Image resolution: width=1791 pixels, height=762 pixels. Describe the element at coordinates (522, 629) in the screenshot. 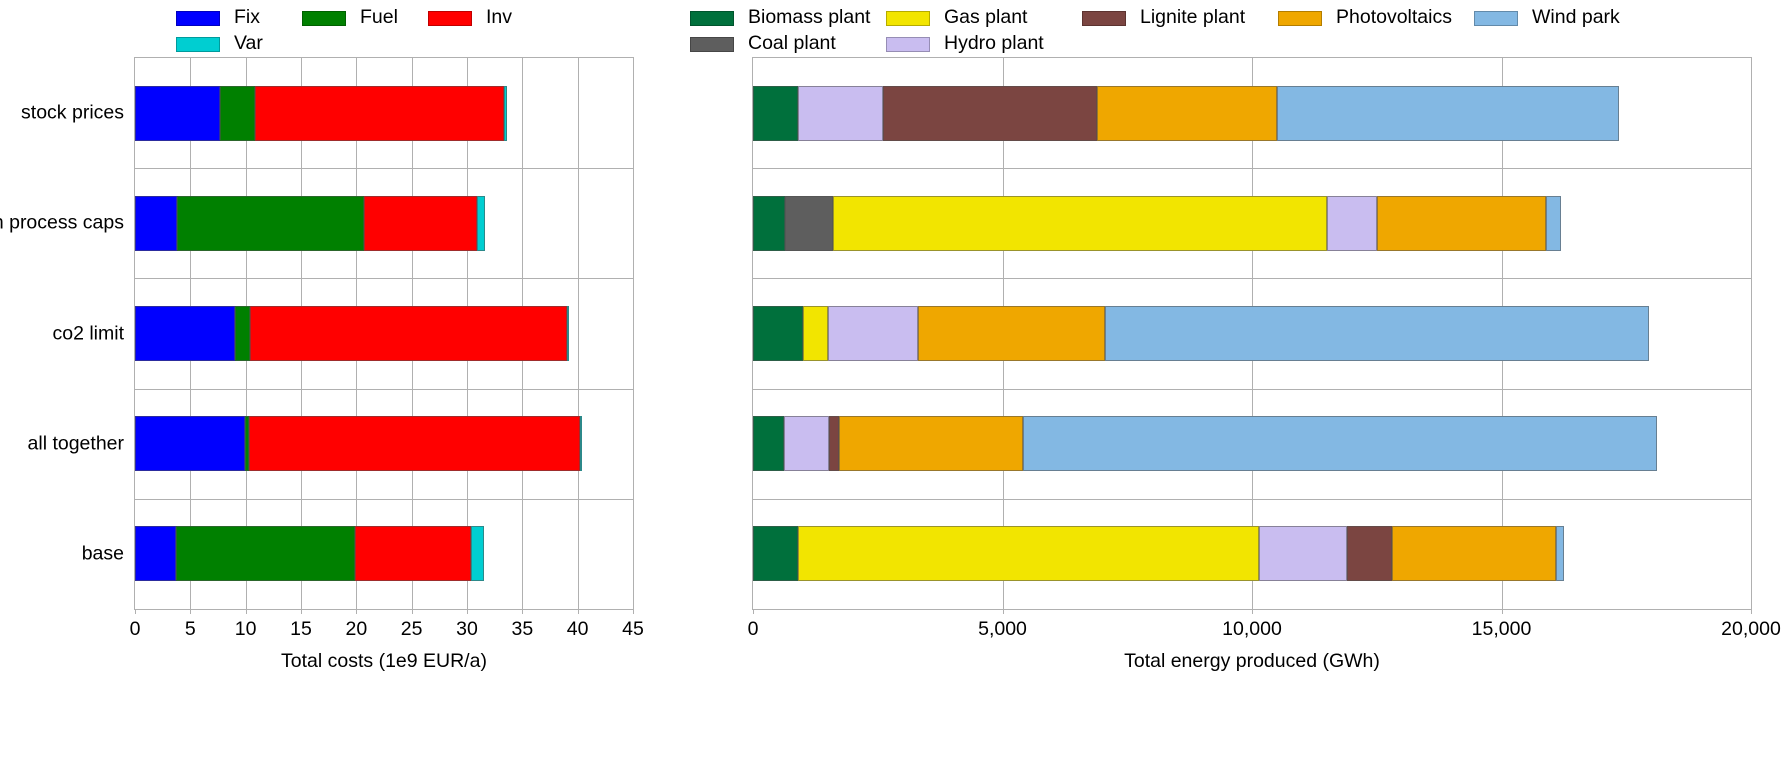

I see `x-tick-label: 35` at that location.